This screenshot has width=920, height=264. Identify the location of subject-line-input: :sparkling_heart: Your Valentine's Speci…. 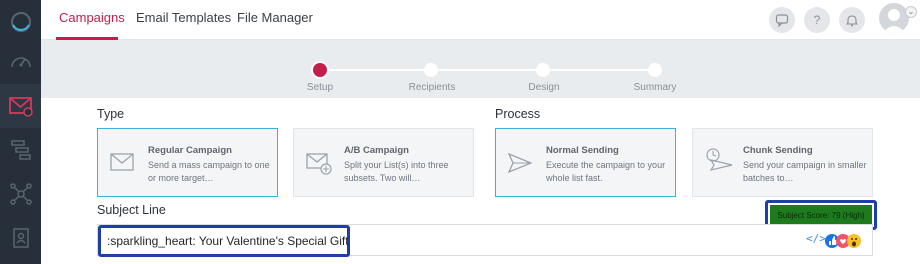
(224, 241).